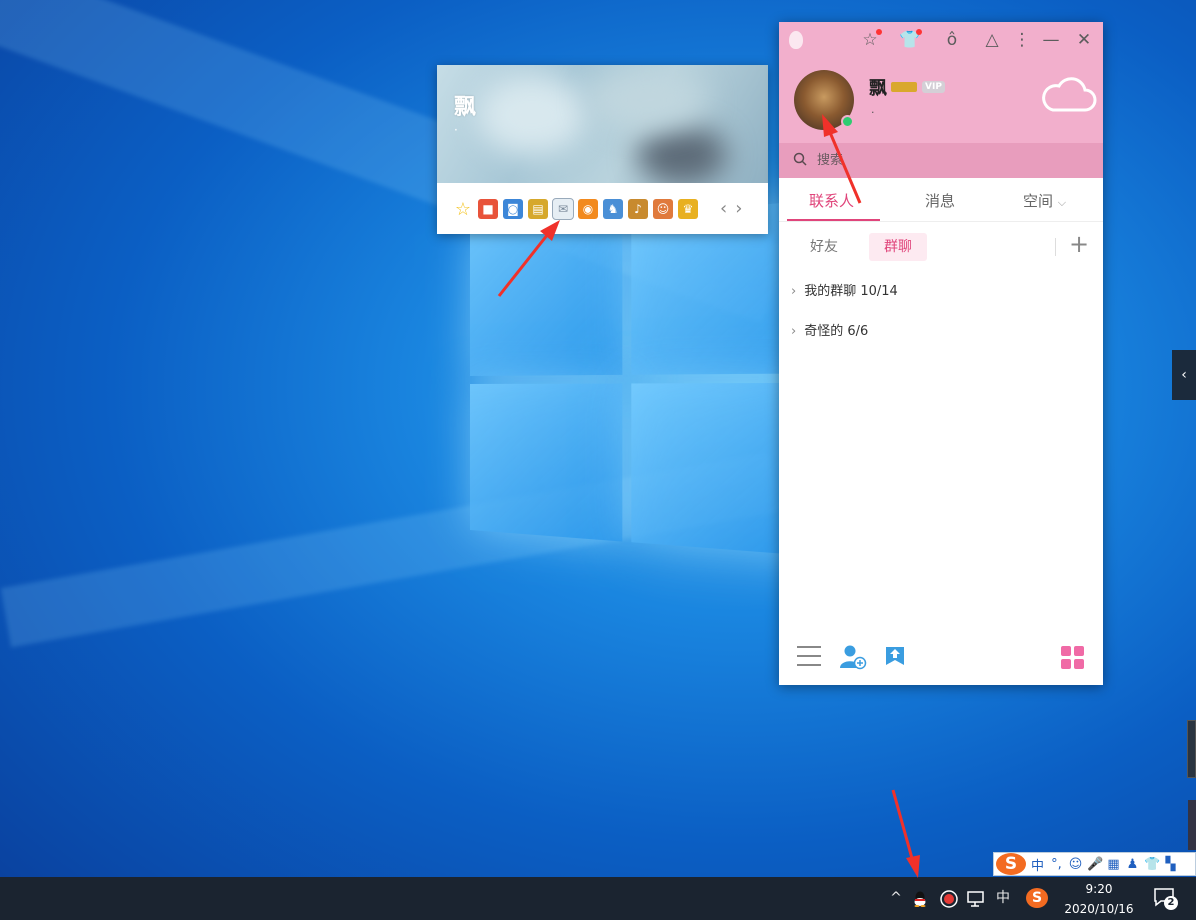 The height and width of the screenshot is (920, 1196). What do you see at coordinates (905, 833) in the screenshot?
I see `annotation-arrow-tray` at bounding box center [905, 833].